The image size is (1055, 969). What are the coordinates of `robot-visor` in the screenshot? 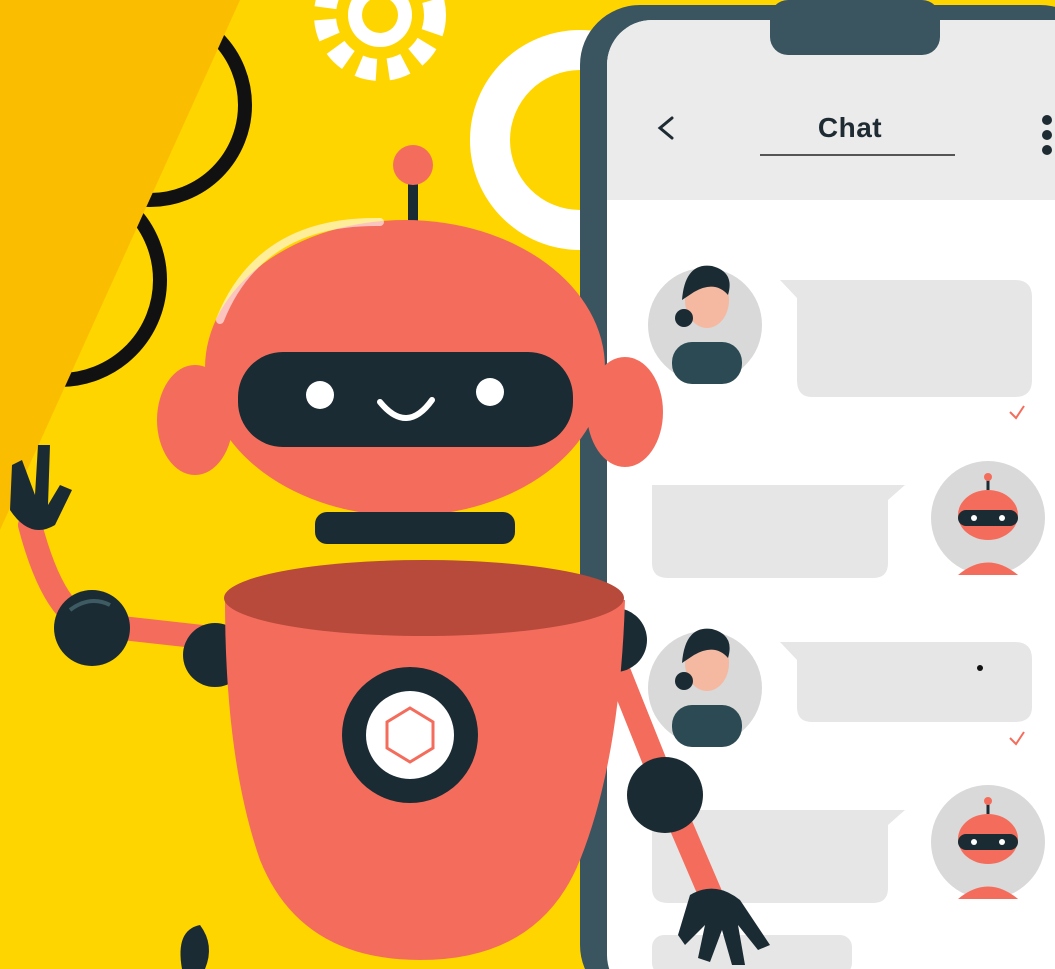 It's located at (405, 399).